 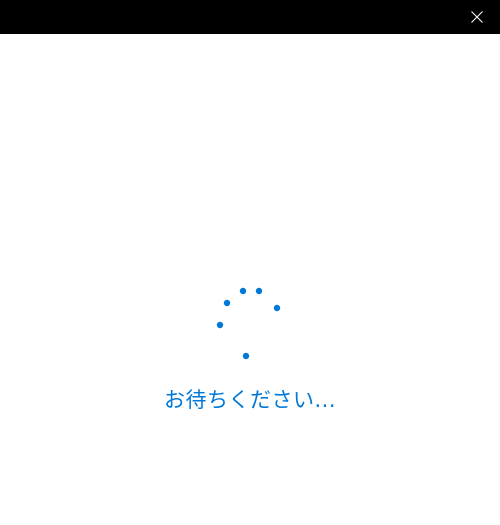 I want to click on close-button, so click(x=477, y=17).